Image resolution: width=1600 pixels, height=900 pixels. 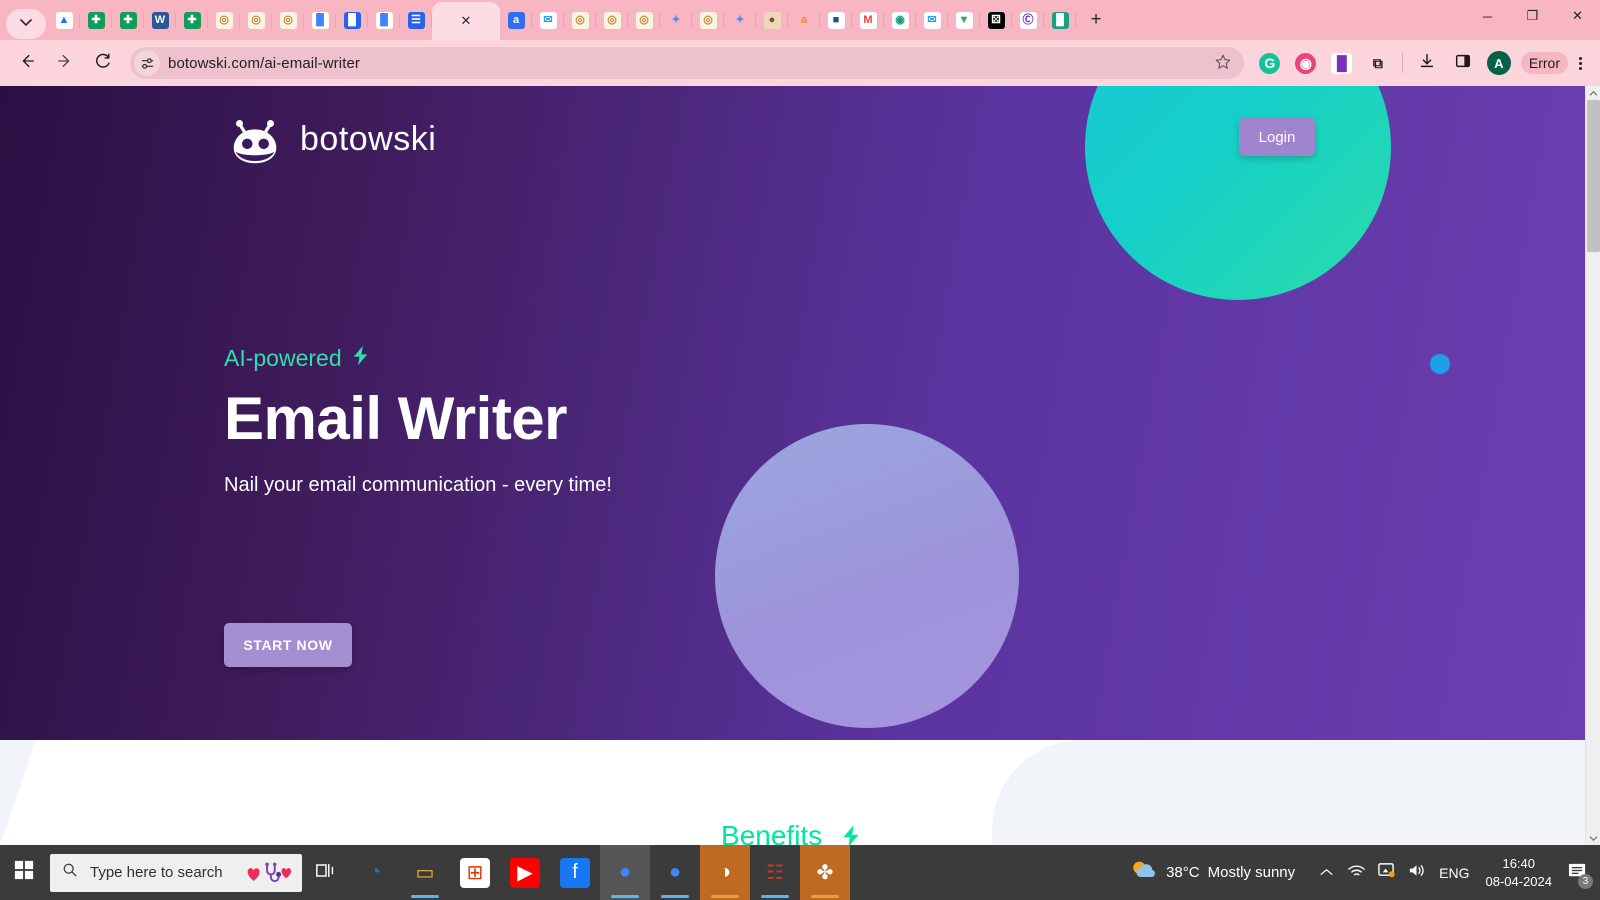 What do you see at coordinates (224, 20) in the screenshot?
I see `tab-palette-1: ◎` at bounding box center [224, 20].